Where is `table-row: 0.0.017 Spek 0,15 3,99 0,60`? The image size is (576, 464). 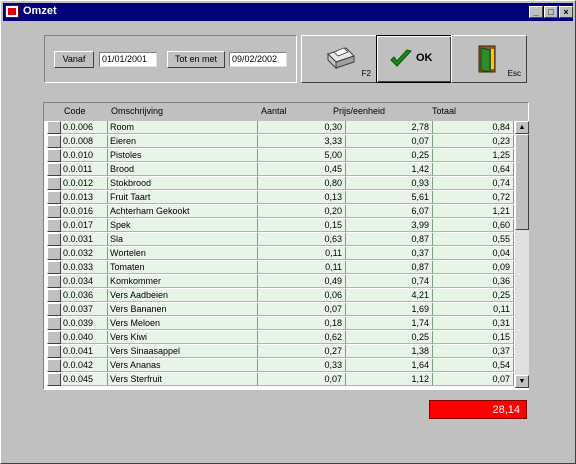 table-row: 0.0.017 Spek 0,15 3,99 0,60 is located at coordinates (279, 225).